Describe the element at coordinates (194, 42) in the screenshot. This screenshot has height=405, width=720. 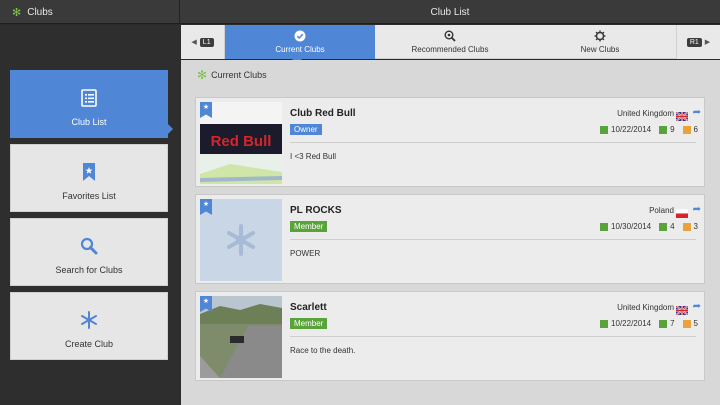
I see `triangle-left-icon: ◀` at that location.